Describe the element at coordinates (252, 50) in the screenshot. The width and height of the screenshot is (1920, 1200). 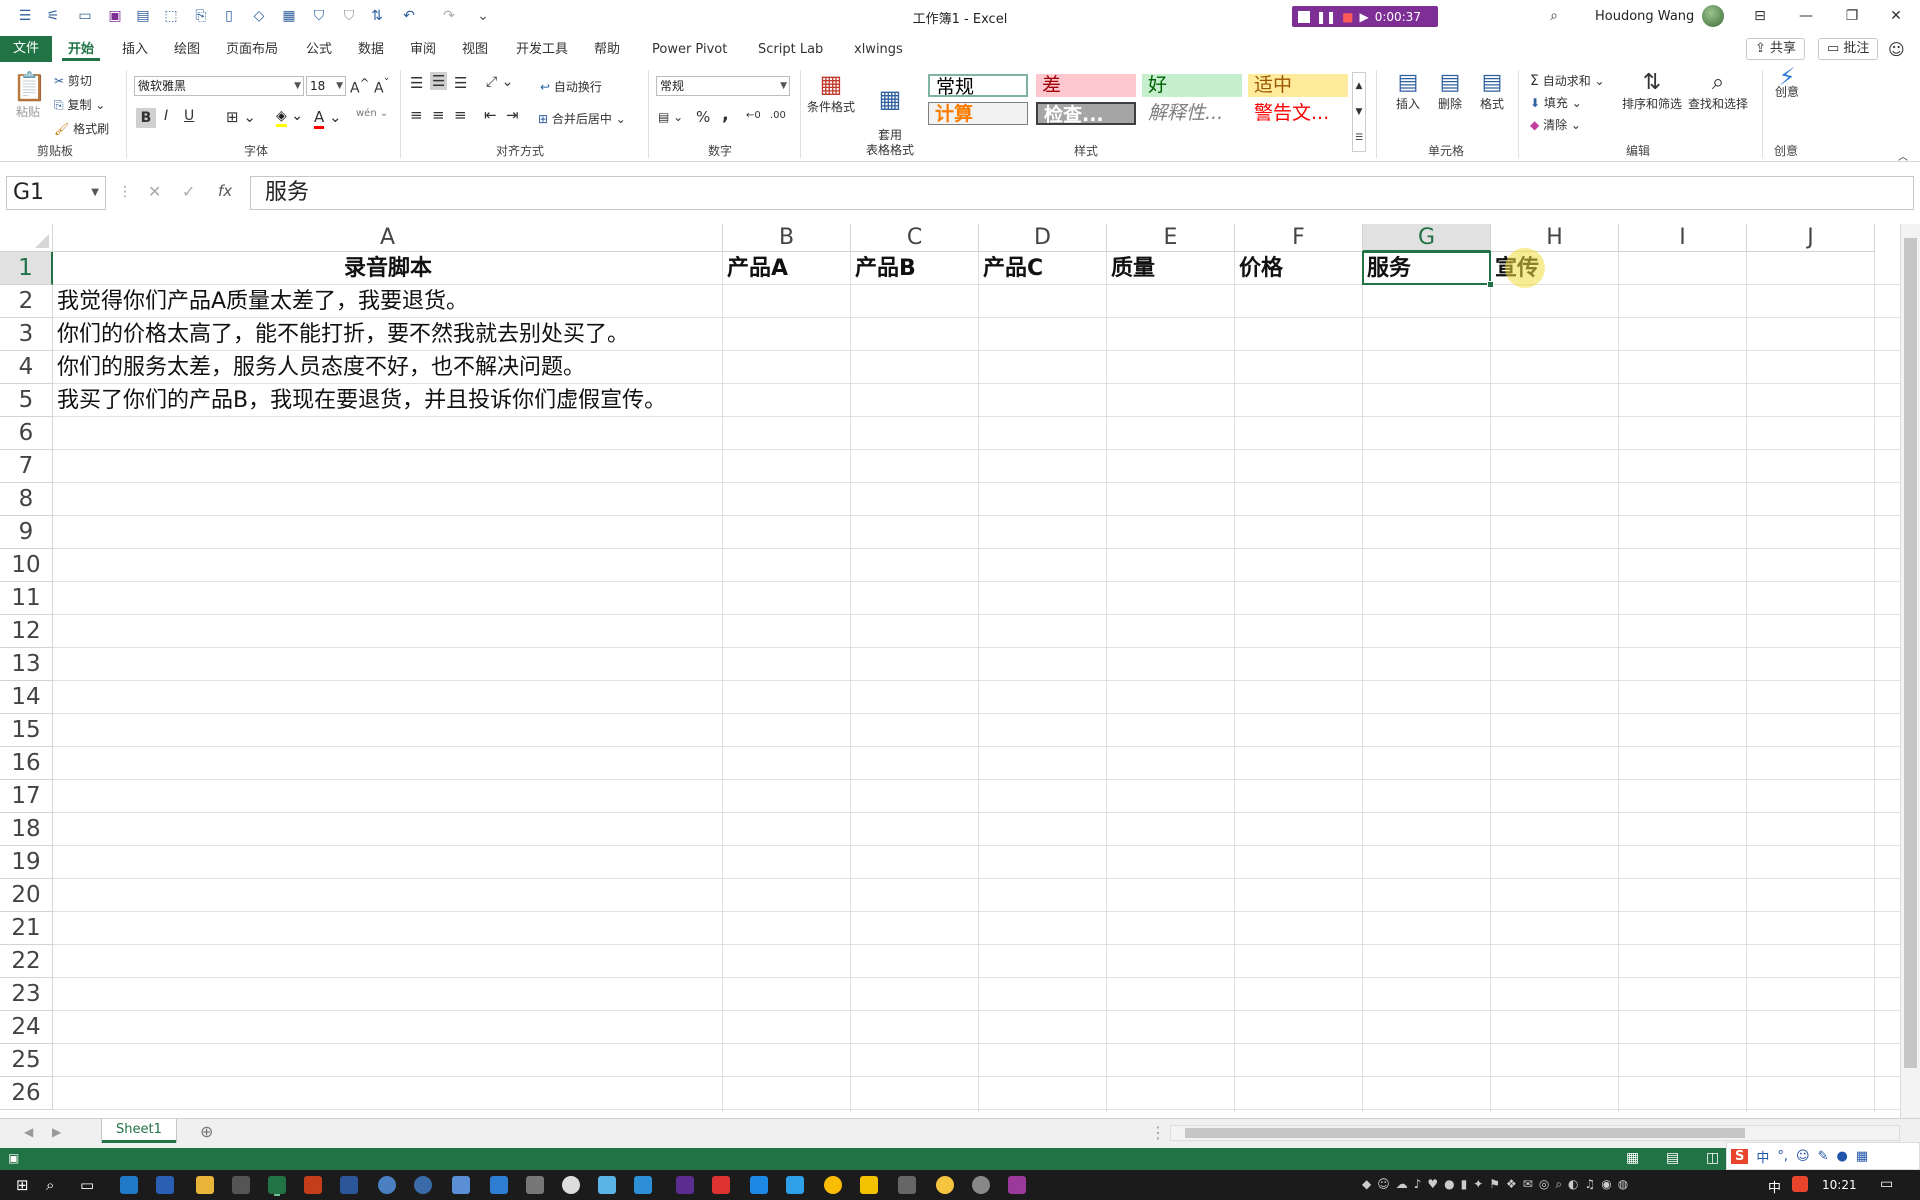
I see `tab-page-layout: 页面布局` at that location.